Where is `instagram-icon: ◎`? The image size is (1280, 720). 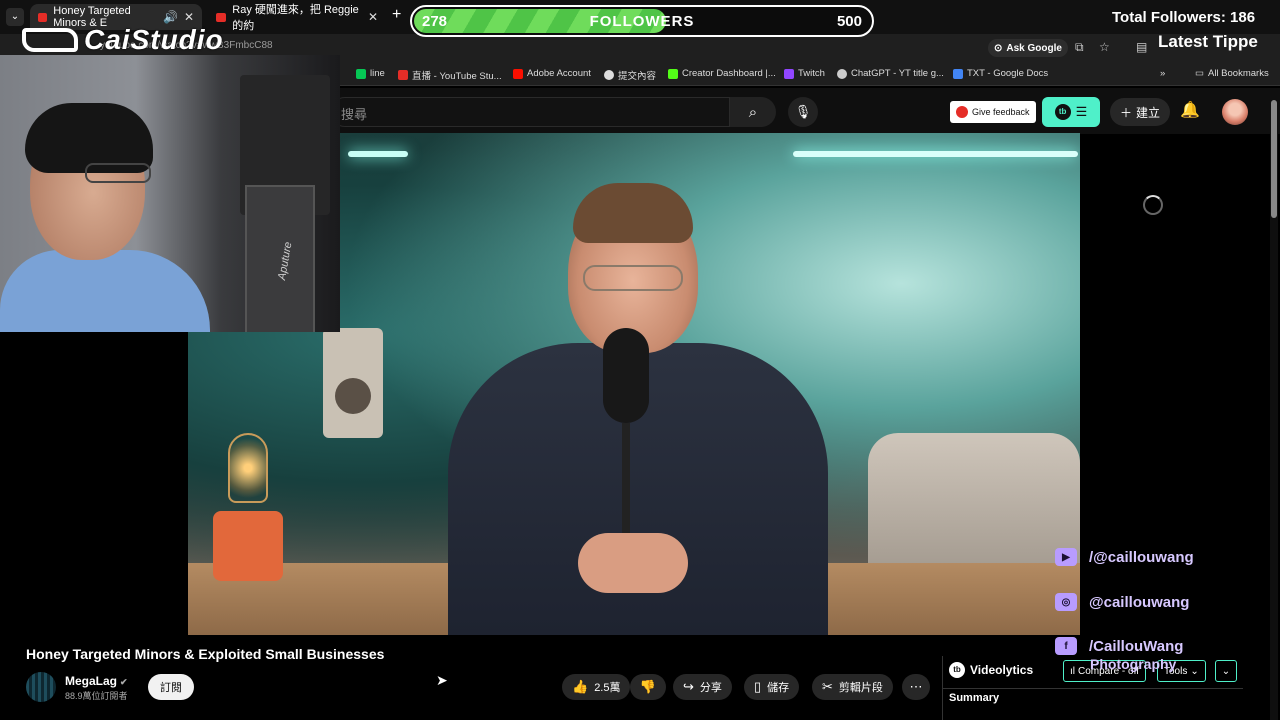
instagram-icon: ◎ is located at coordinates (1066, 602).